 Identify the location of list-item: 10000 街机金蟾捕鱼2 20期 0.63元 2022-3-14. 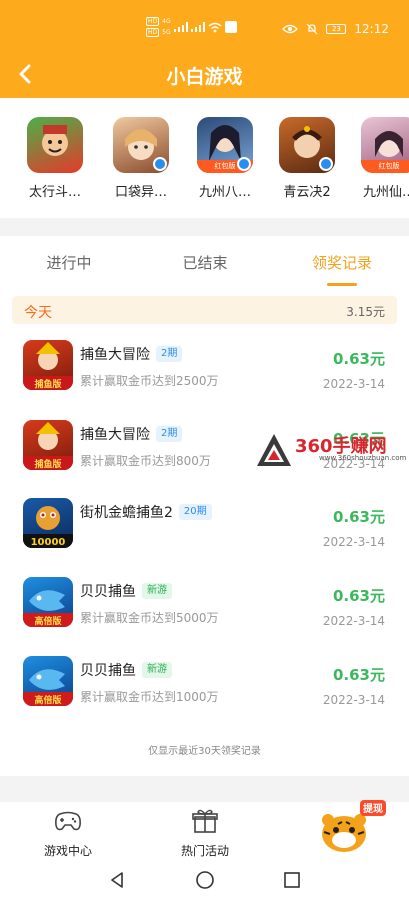
(204, 538).